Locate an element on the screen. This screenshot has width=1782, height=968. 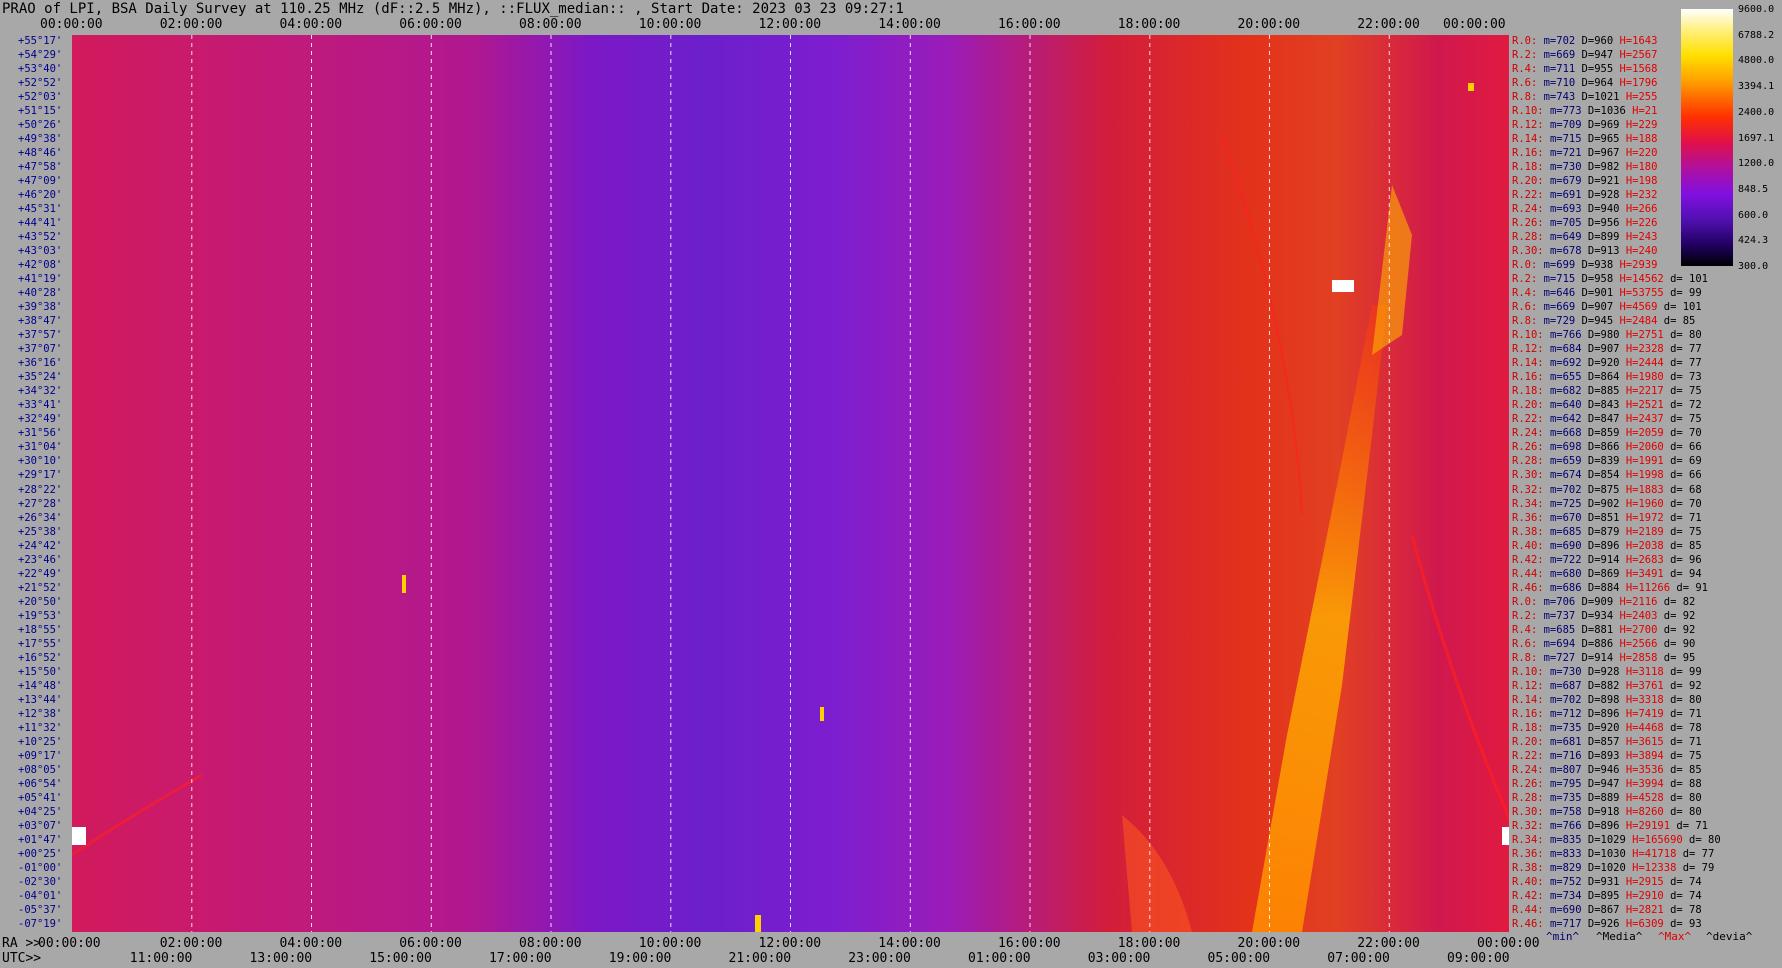
stat-row: R.20: m=640 D=843 H=2521 d= 72 is located at coordinates (1610, 405).